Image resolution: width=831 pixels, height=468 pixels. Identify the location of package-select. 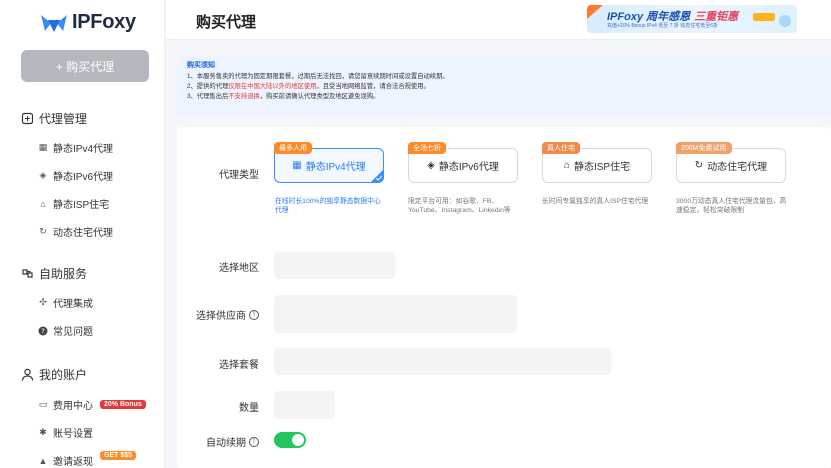
(442, 361).